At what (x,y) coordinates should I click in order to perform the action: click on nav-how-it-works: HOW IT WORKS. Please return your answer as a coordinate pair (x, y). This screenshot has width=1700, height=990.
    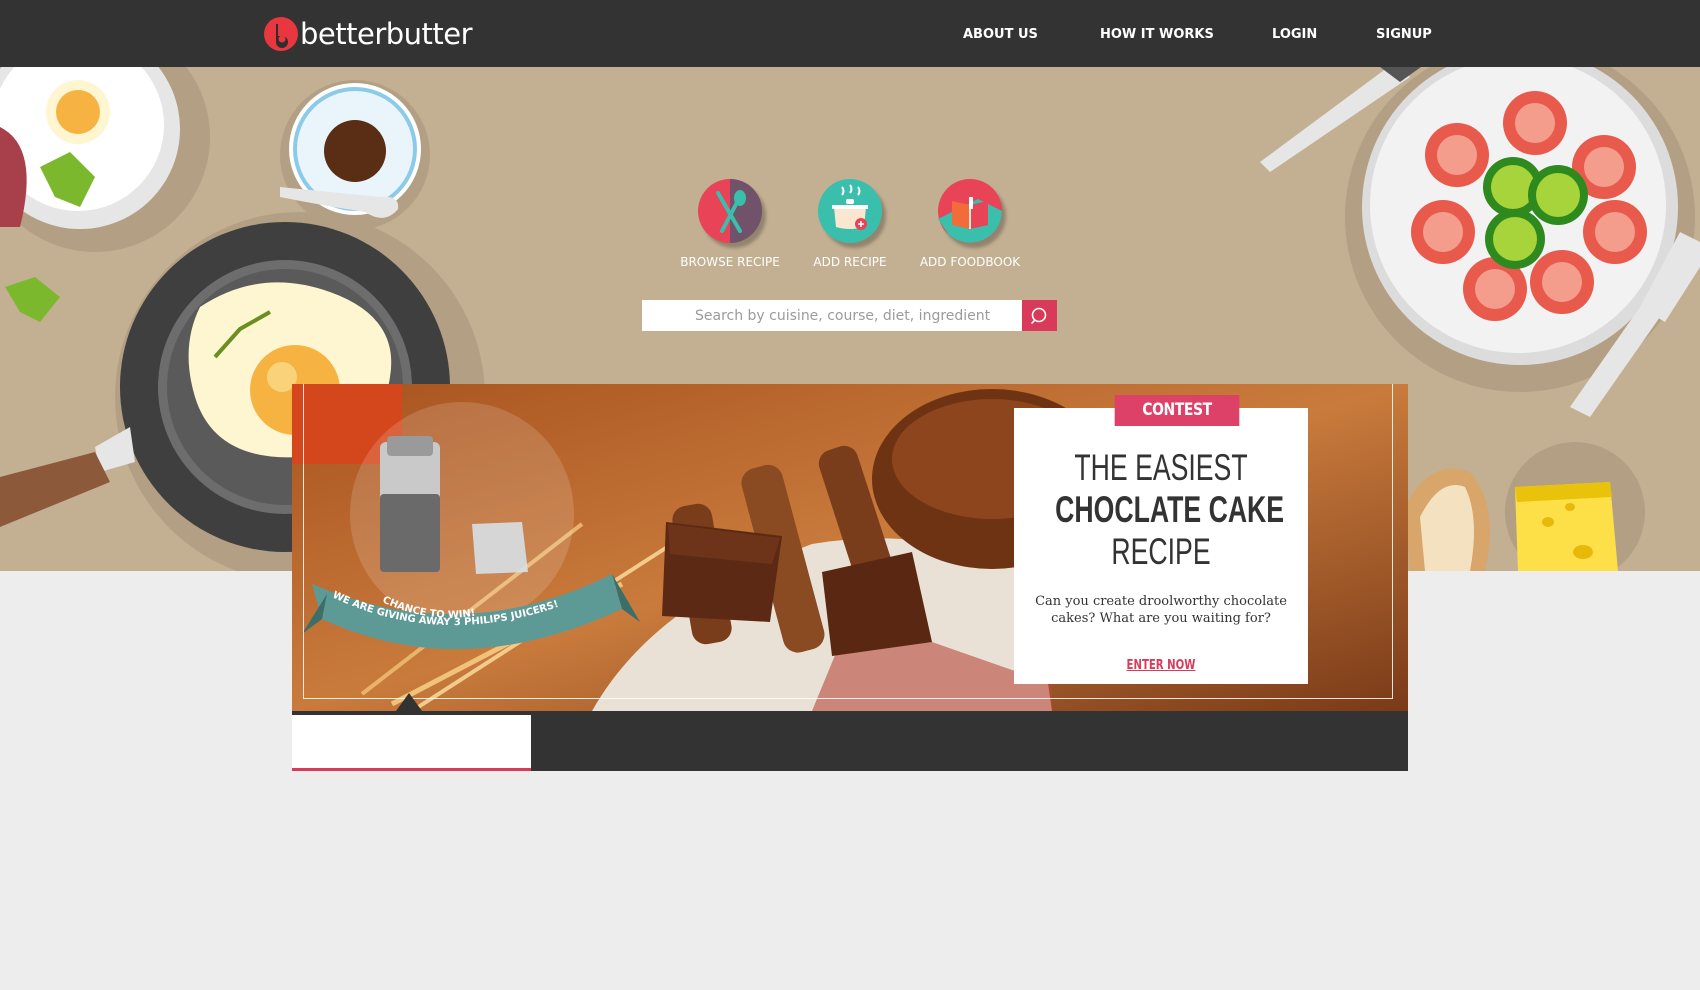
    Looking at the image, I should click on (1157, 34).